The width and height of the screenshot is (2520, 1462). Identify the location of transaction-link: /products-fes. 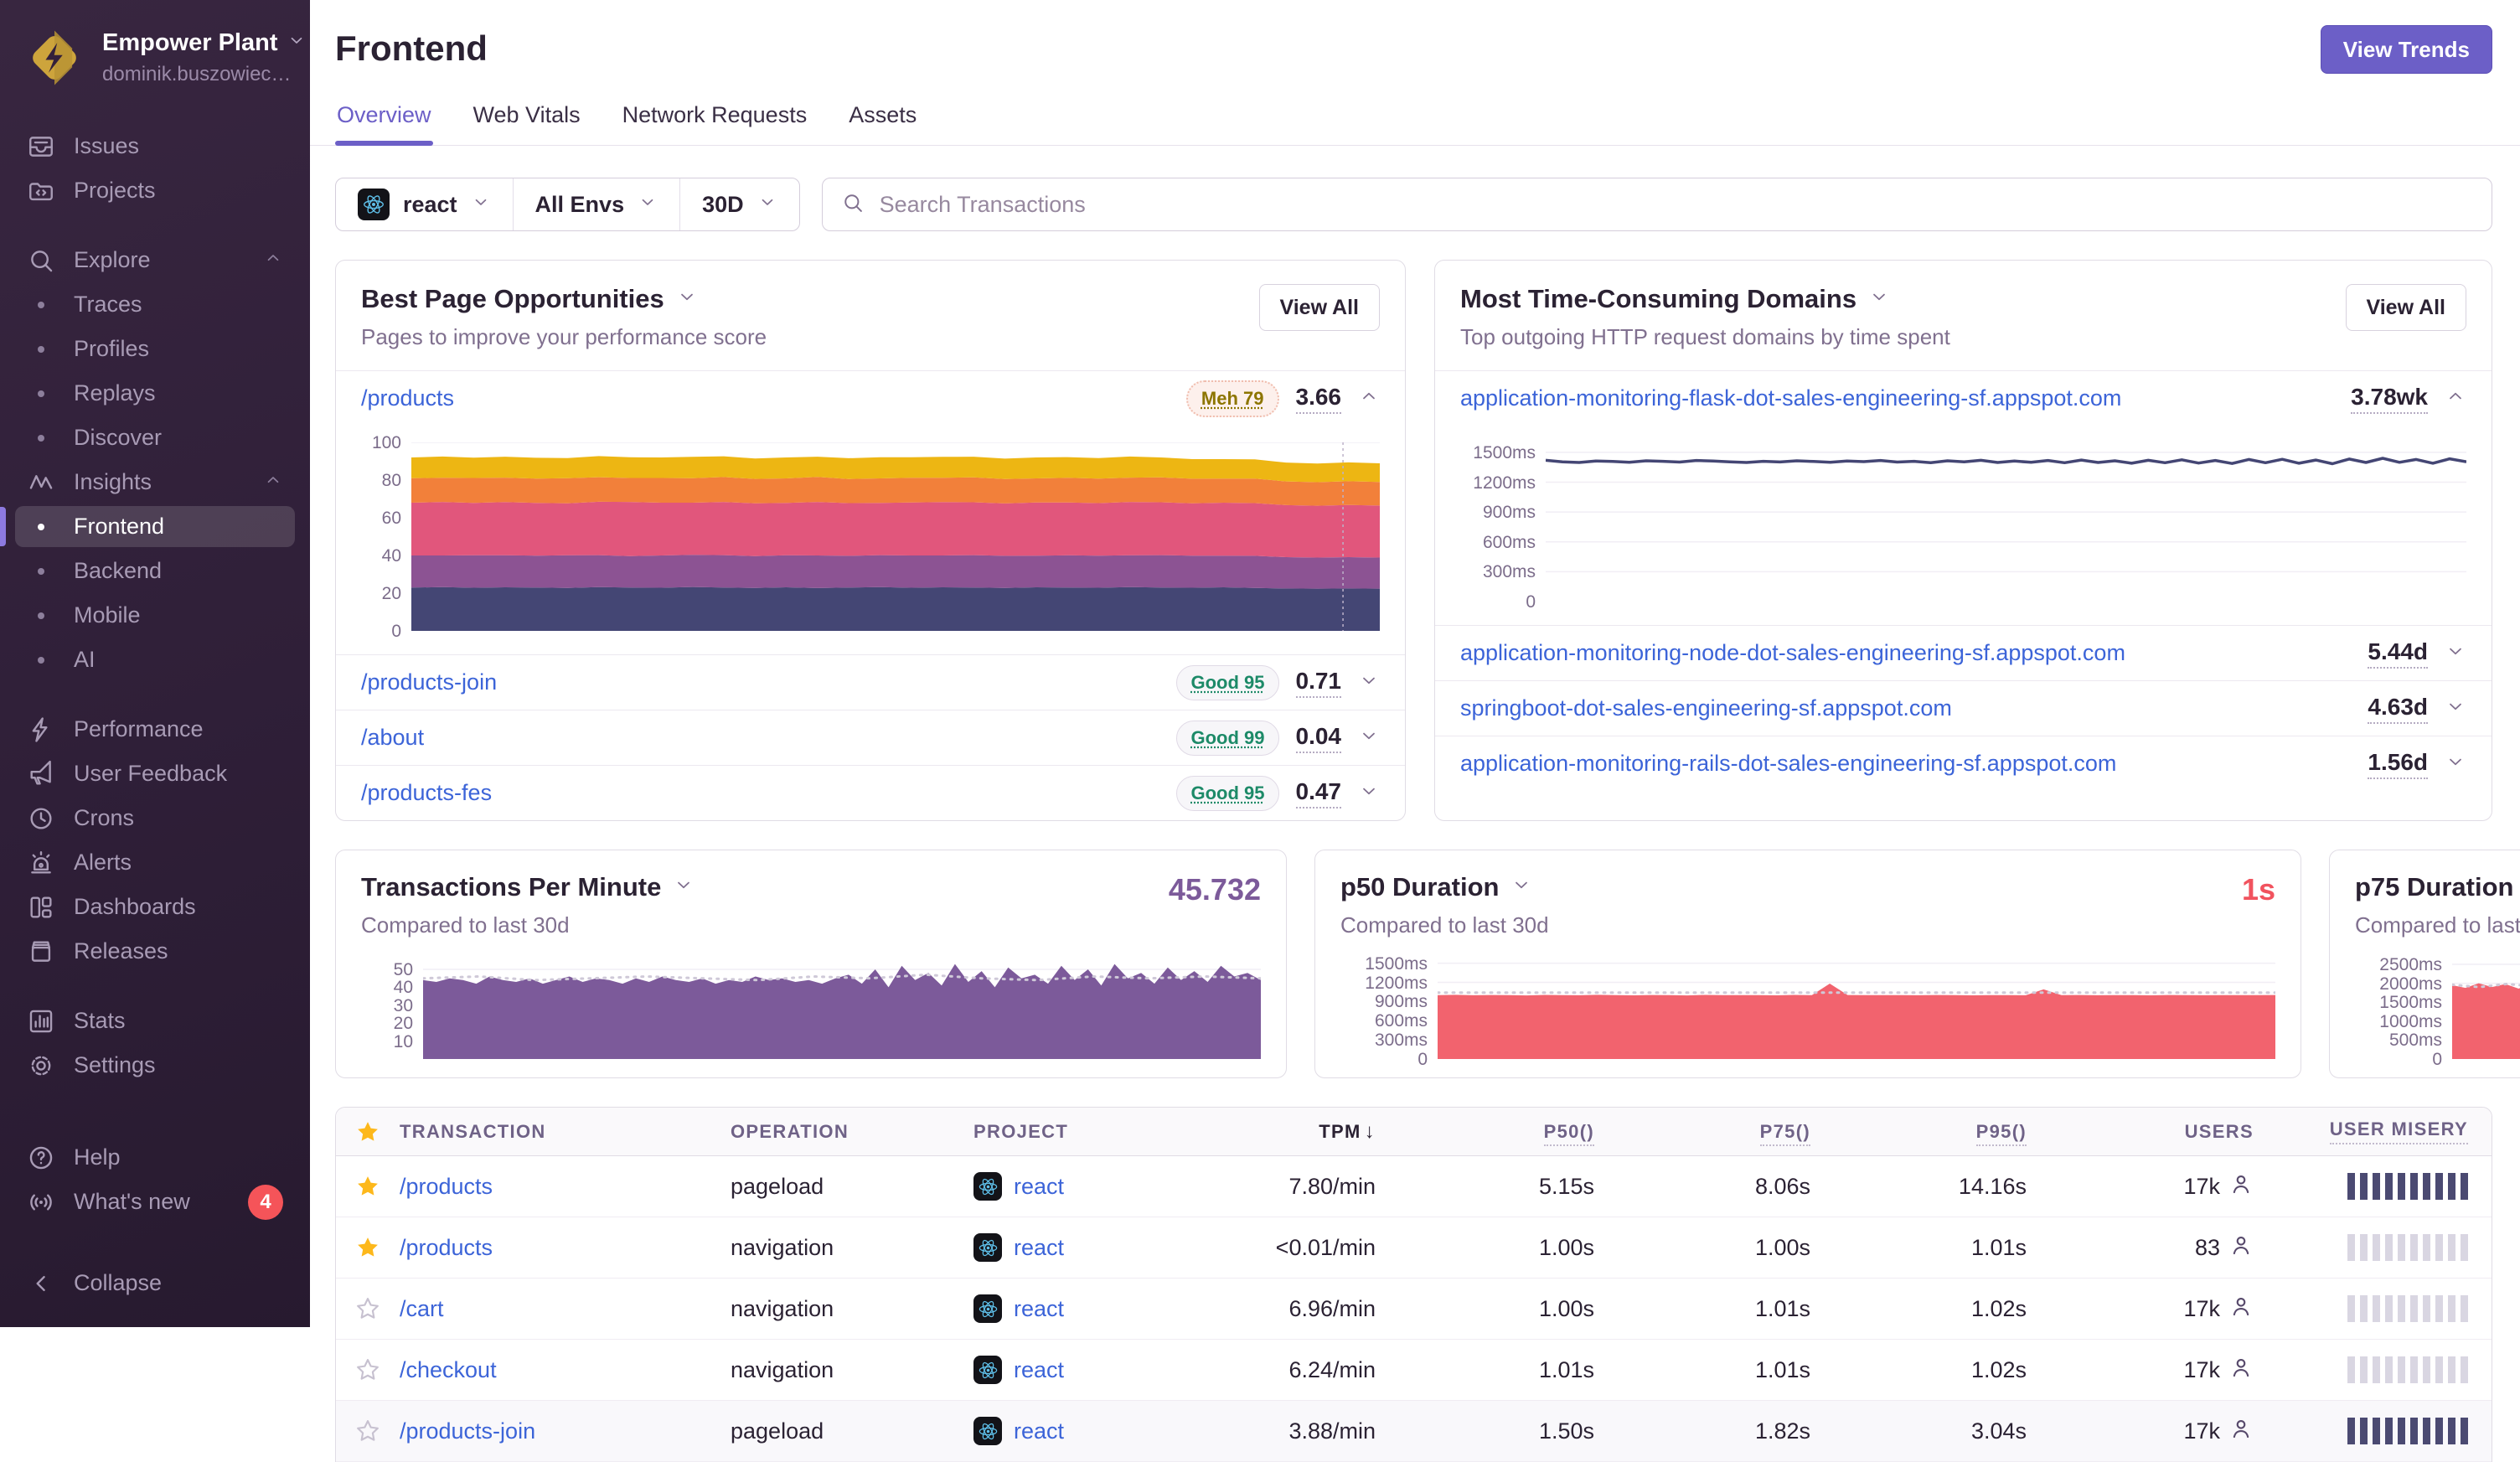
(426, 793).